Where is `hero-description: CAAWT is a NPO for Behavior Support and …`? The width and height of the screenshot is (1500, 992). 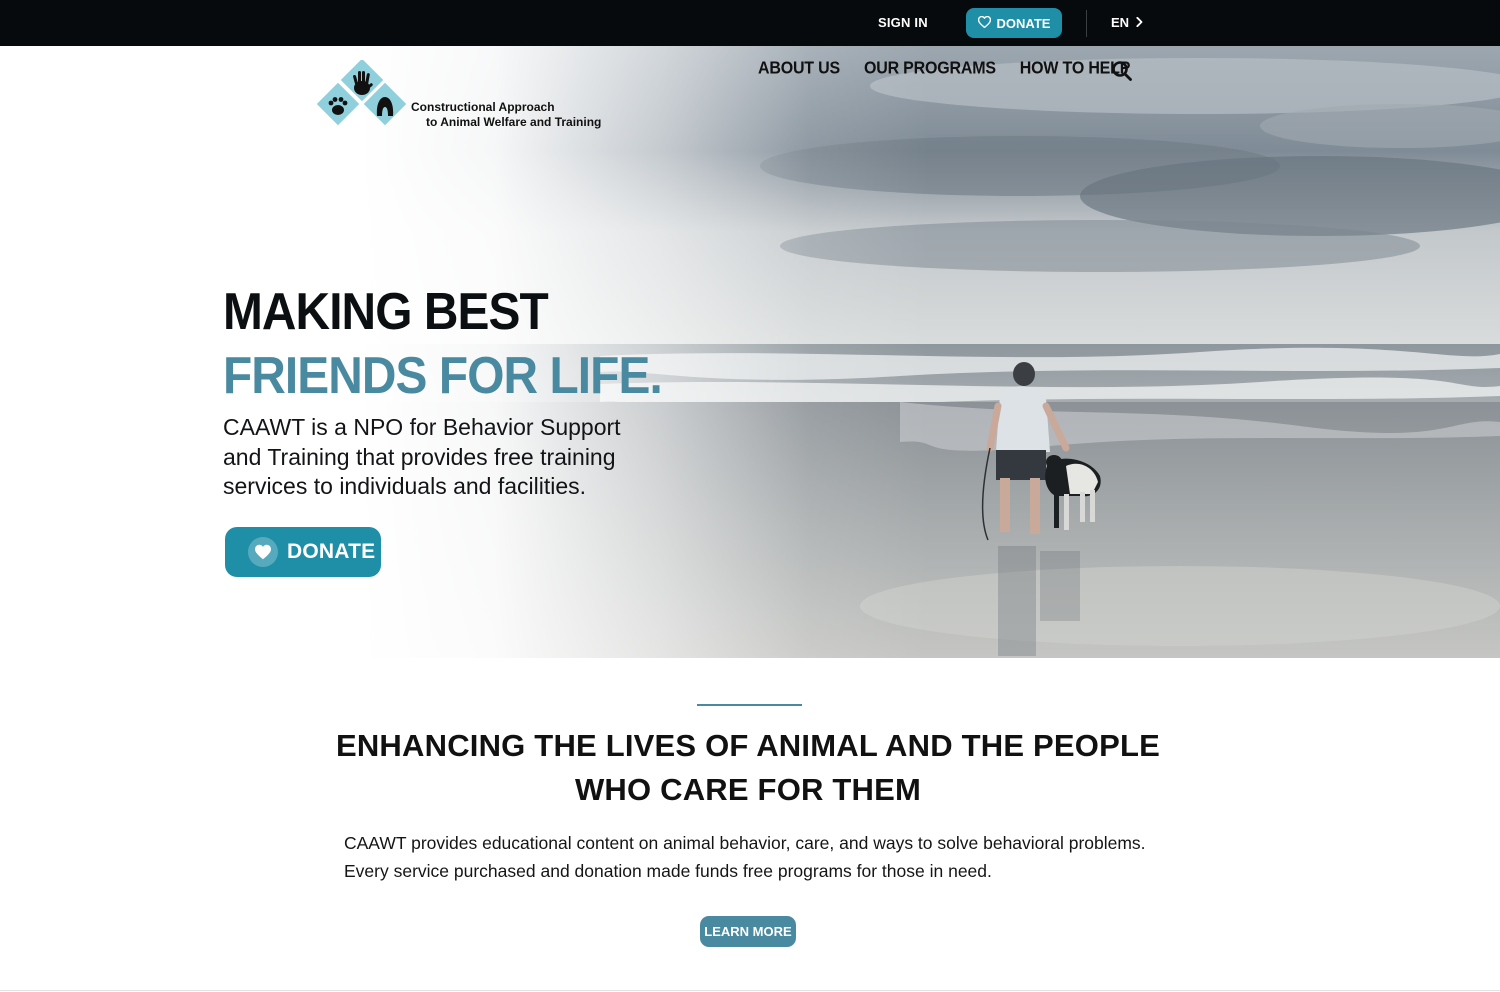
hero-description: CAAWT is a NPO for Behavior Support and … is located at coordinates (422, 456).